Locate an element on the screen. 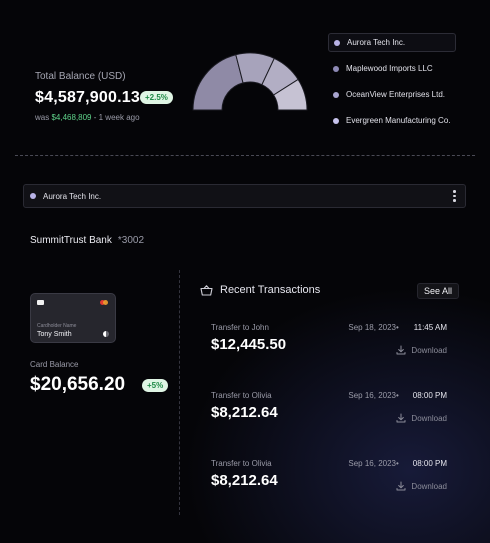  legend-label: Maplewood Imports LLC is located at coordinates (389, 68).